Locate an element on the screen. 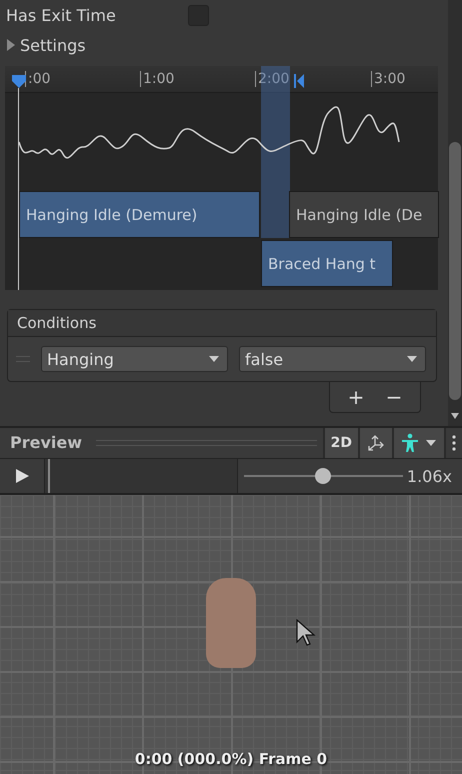 The width and height of the screenshot is (462, 774). drag-handle-icon is located at coordinates (23, 359).